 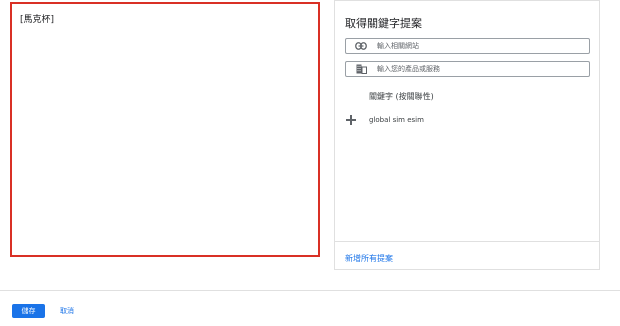 What do you see at coordinates (467, 69) in the screenshot?
I see `product-service-input: 輸入您的產品或服務` at bounding box center [467, 69].